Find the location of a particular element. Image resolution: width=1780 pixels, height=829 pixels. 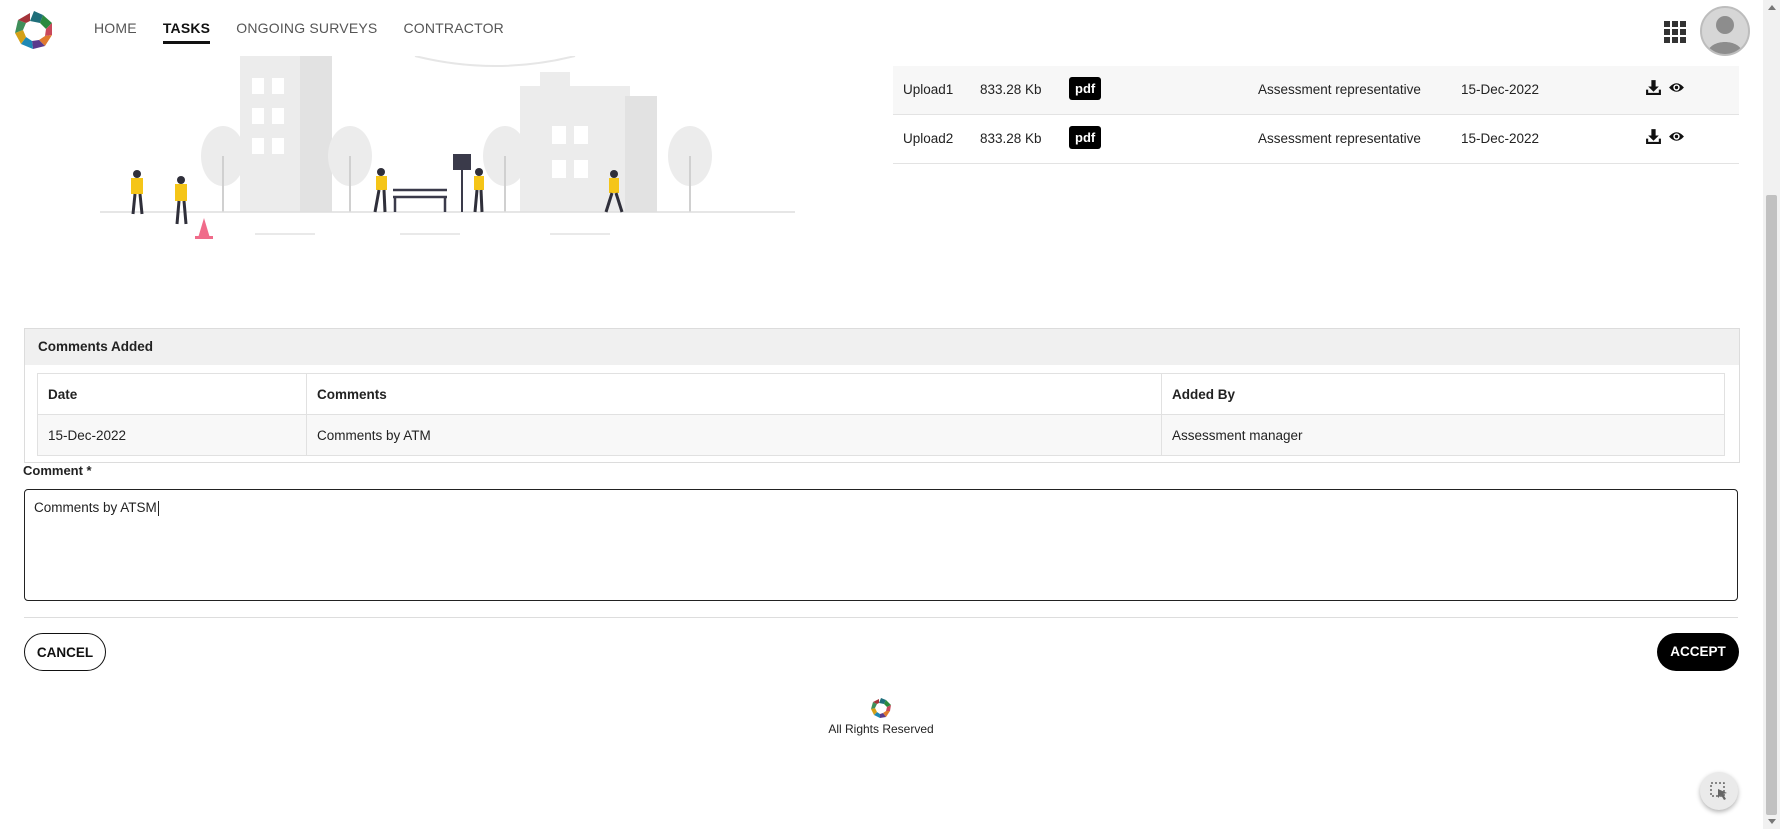

nav-home: HOME is located at coordinates (115, 32).